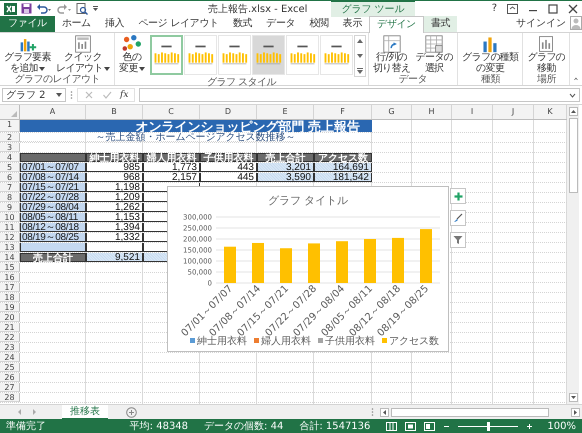 The image size is (582, 433). What do you see at coordinates (573, 254) in the screenshot?
I see `vertical-scrollbar` at bounding box center [573, 254].